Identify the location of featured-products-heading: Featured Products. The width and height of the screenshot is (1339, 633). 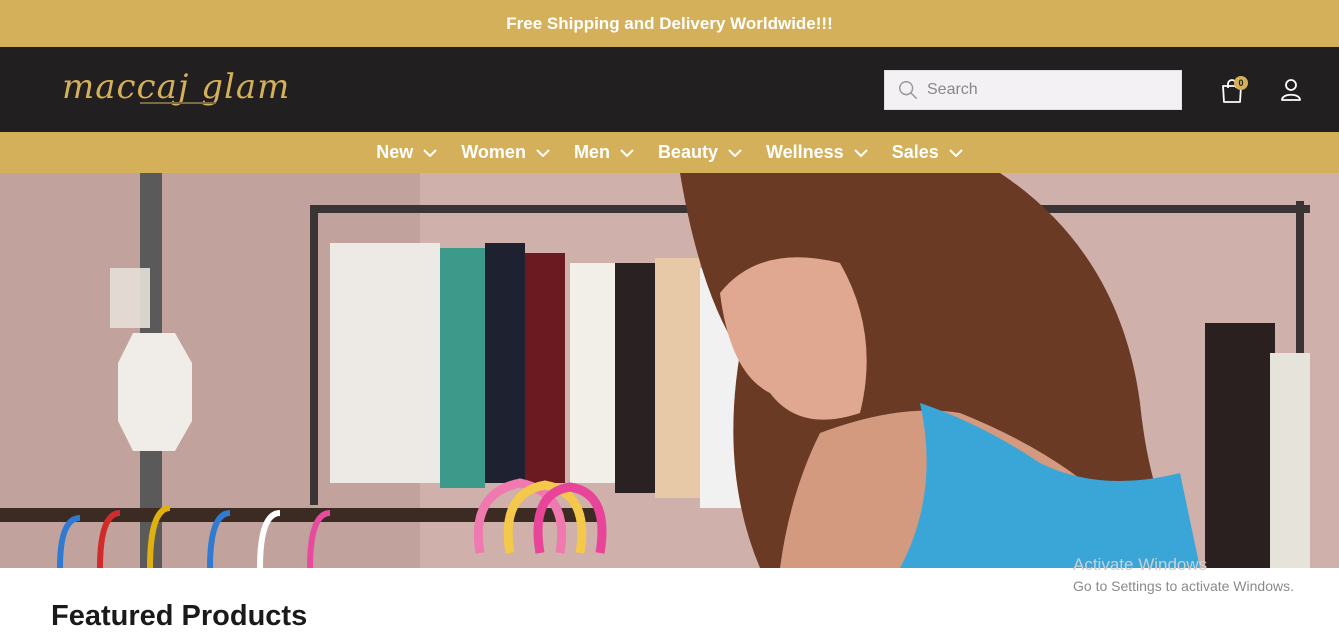
(179, 616).